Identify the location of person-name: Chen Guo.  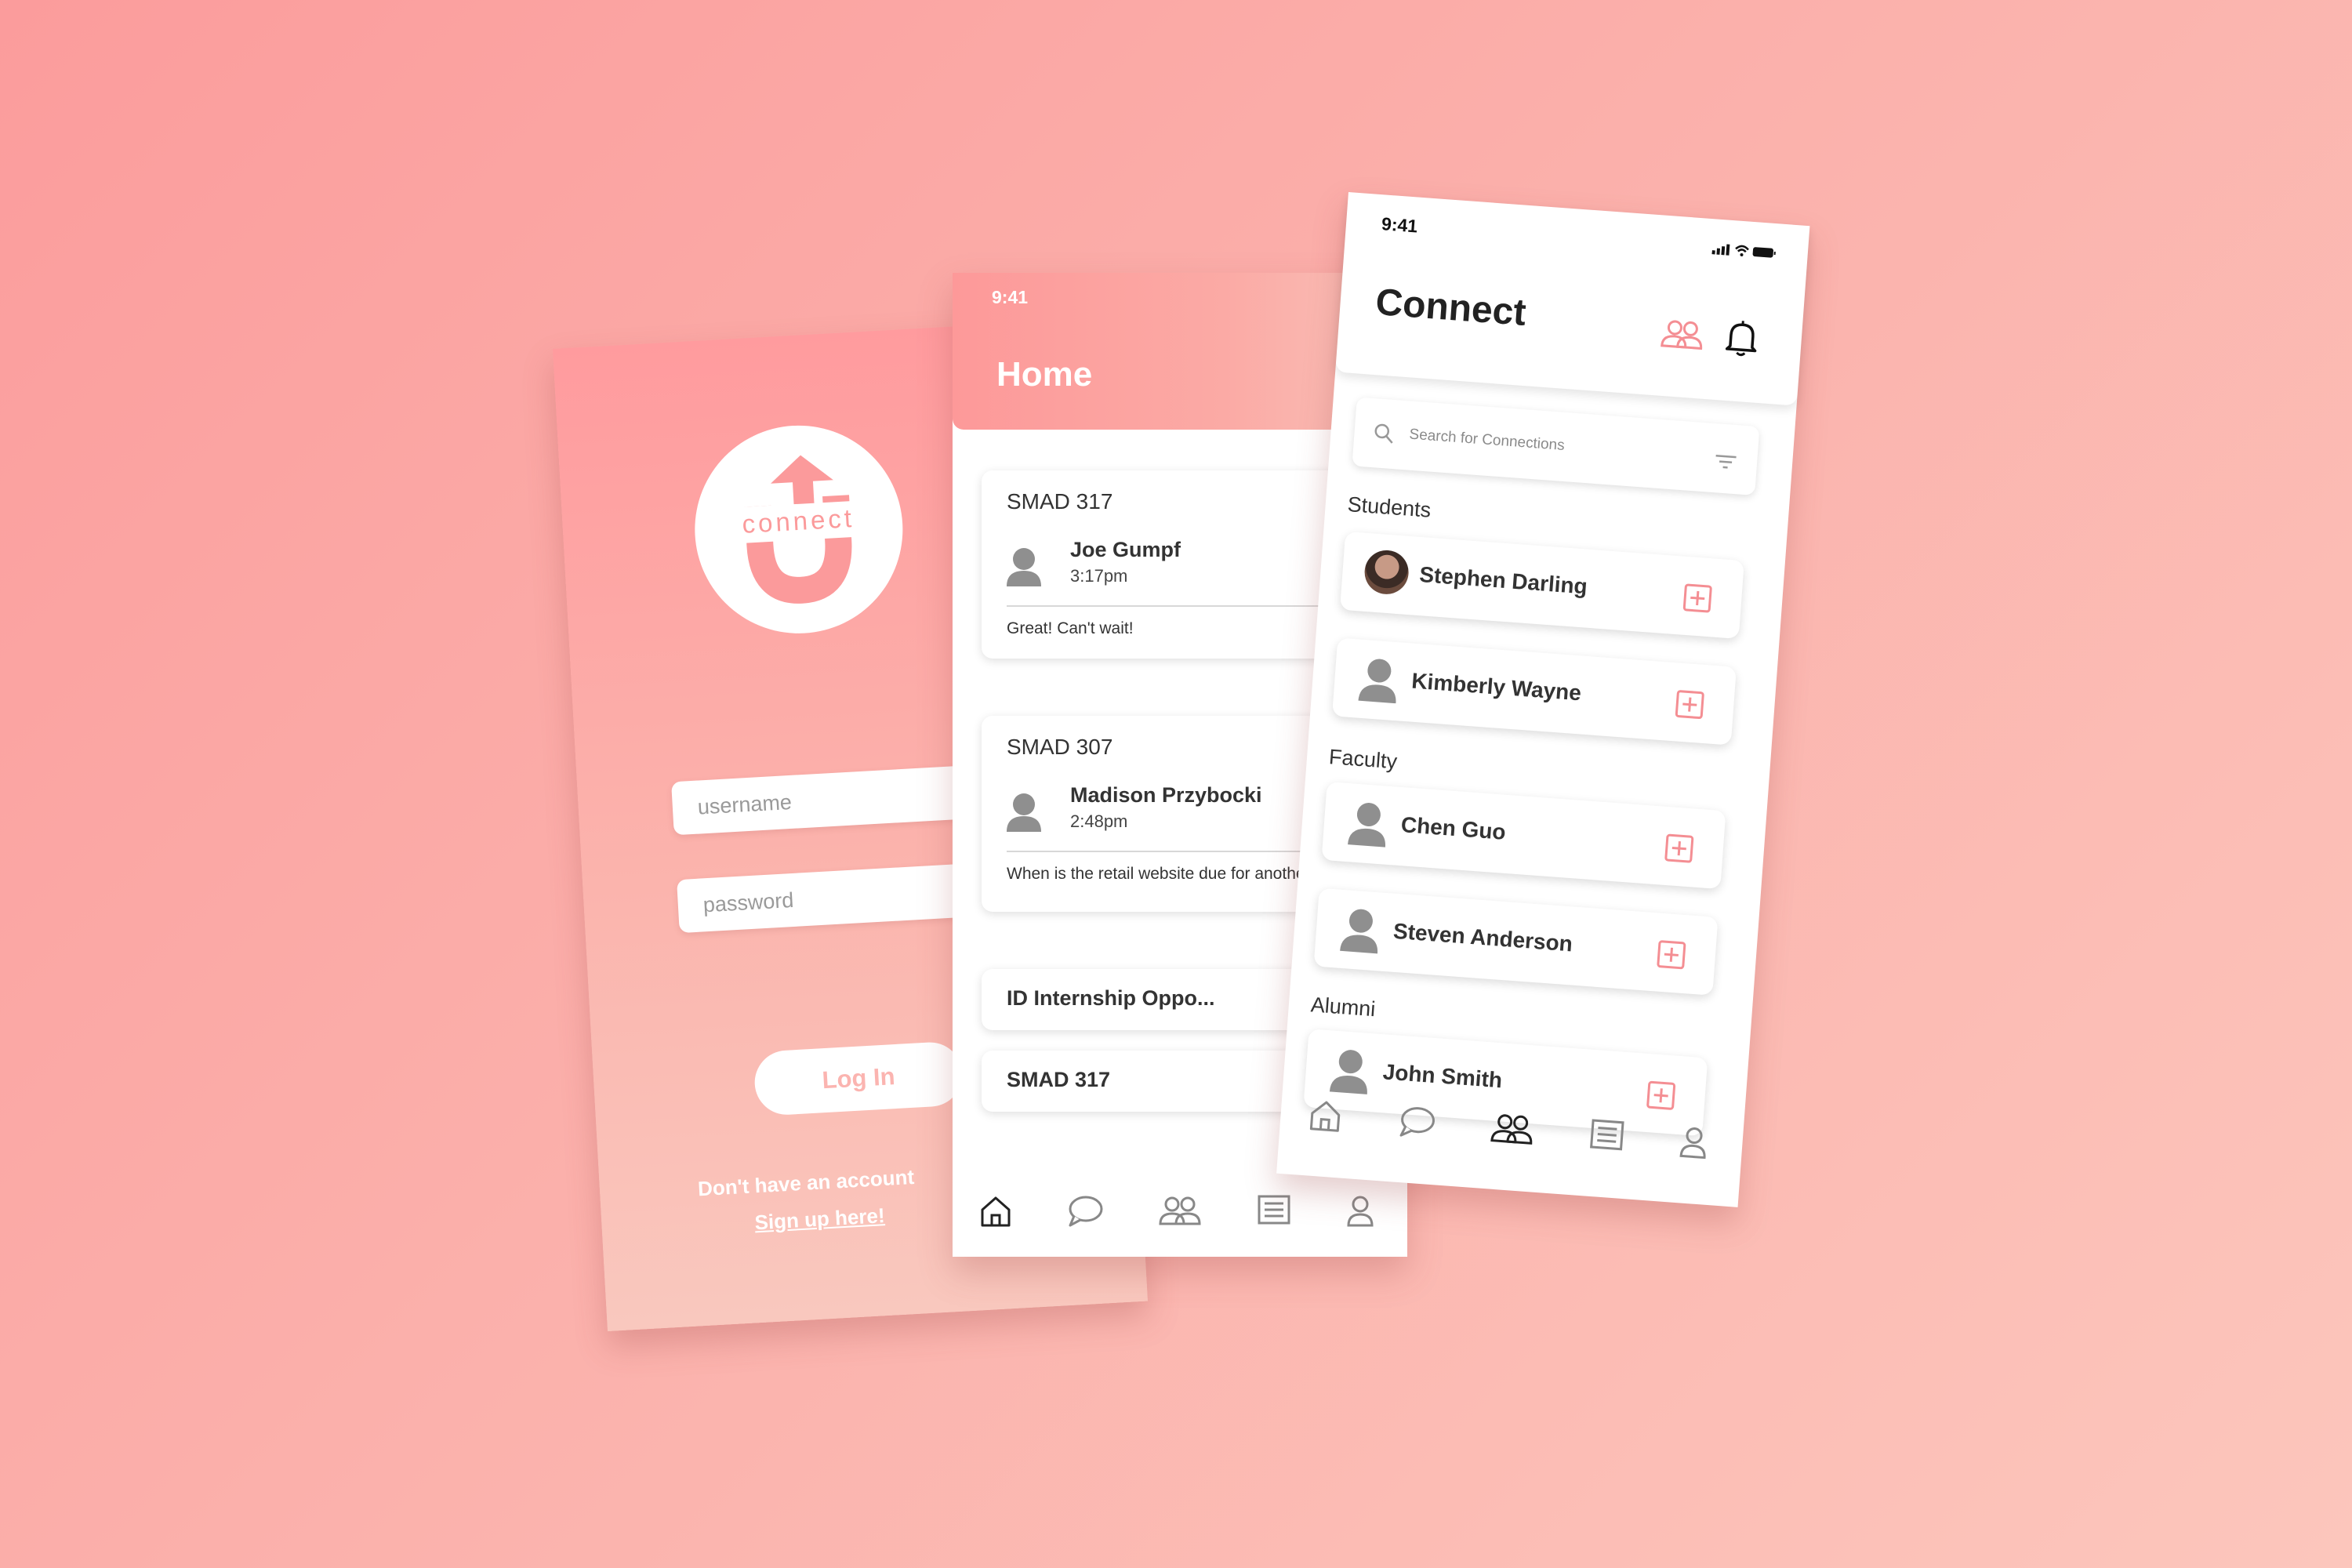
(1453, 828).